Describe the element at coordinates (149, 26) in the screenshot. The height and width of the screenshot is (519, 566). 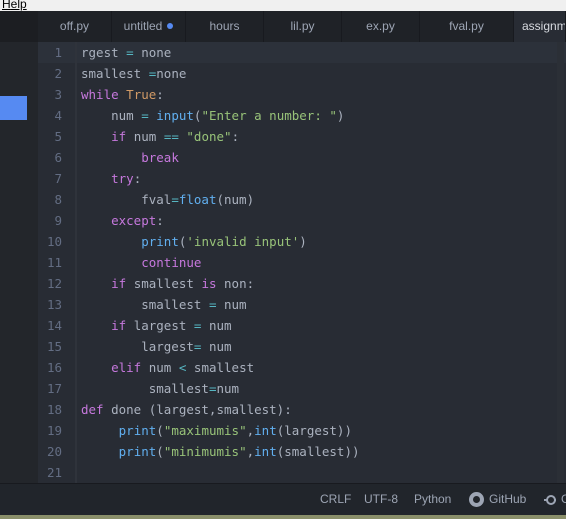
I see `tab-untitled: untitled` at that location.